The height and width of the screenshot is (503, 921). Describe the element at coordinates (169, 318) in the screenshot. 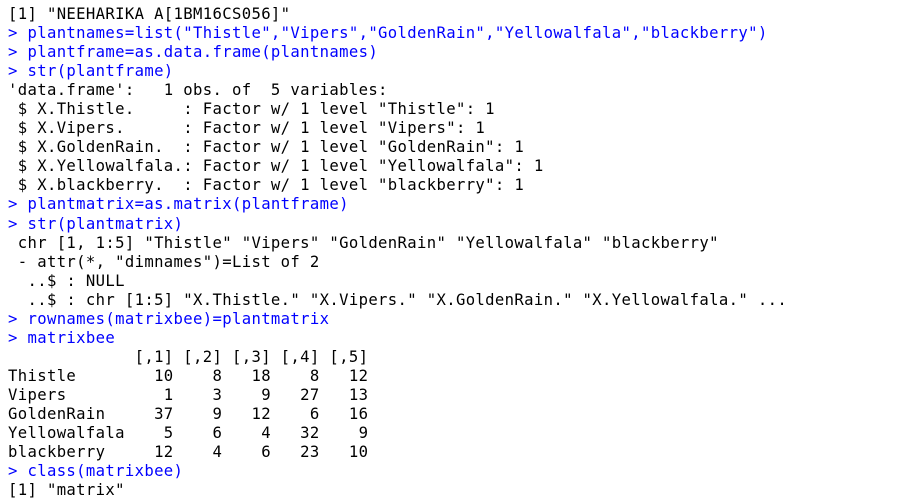

I see `console-command-line: > rownames(matrixbee)=plantmatrix` at that location.